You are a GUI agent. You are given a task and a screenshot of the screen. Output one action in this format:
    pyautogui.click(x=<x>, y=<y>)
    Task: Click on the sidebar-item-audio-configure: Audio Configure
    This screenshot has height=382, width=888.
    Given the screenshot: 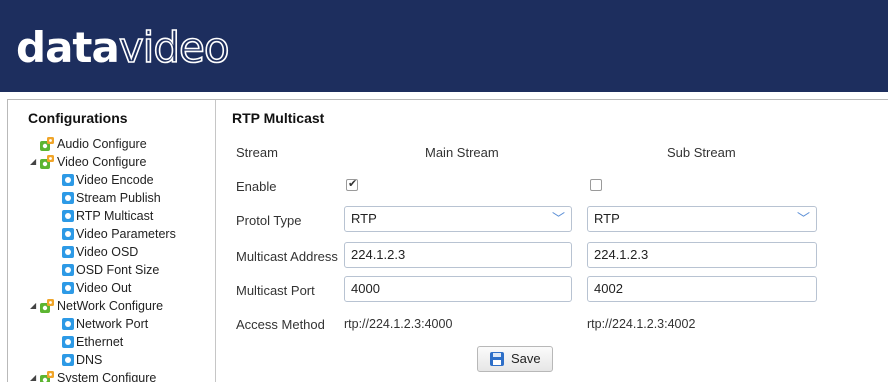 What is the action you would take?
    pyautogui.click(x=114, y=144)
    